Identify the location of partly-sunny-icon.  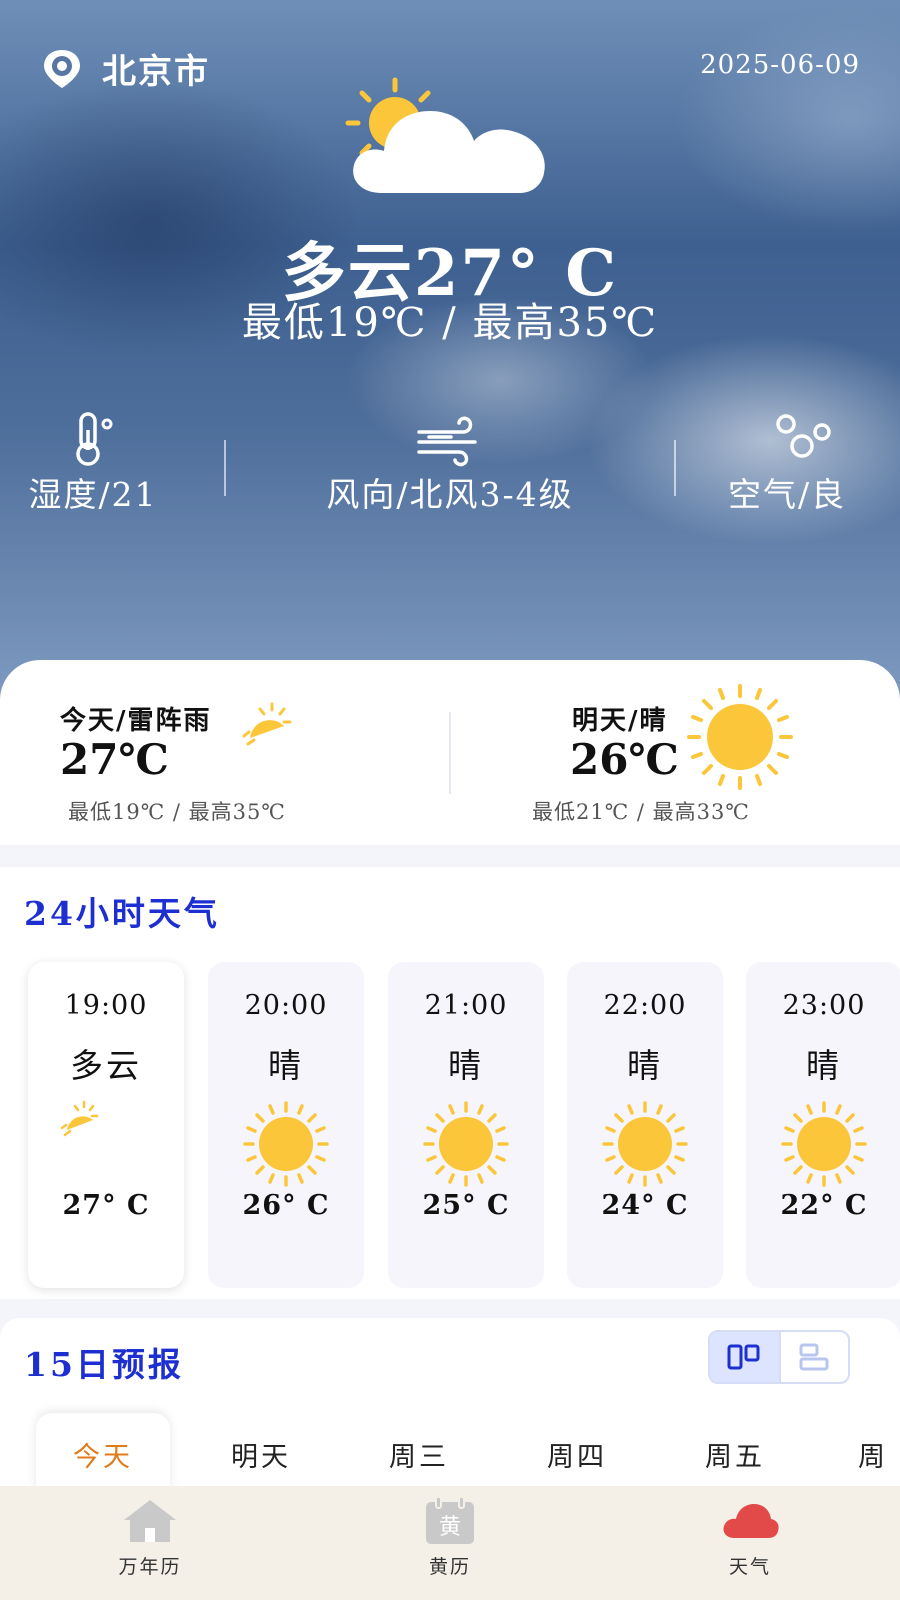
(267, 724).